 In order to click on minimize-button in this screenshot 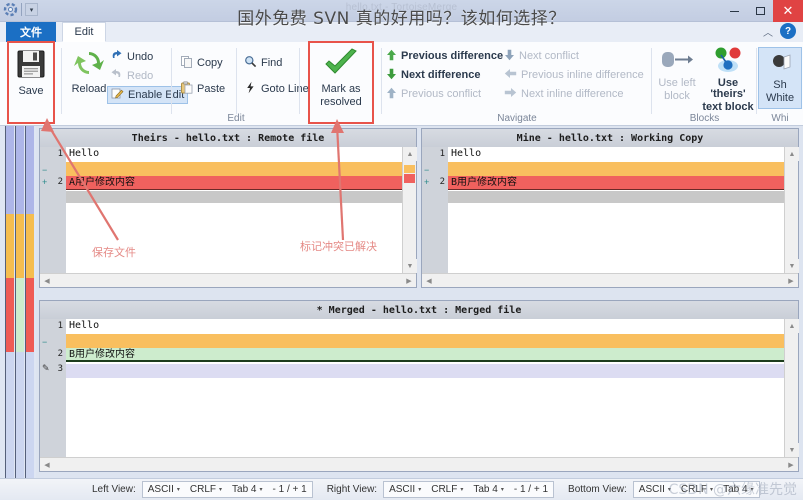, I will do `click(734, 11)`.